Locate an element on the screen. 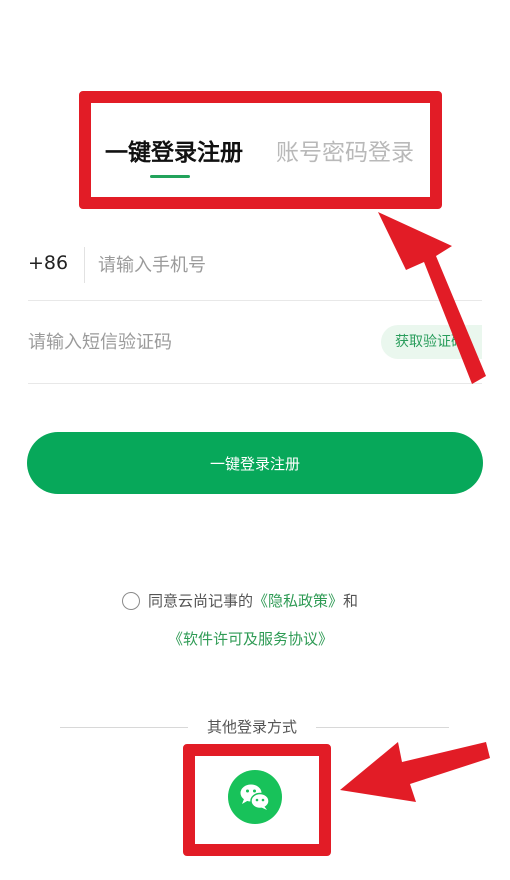 This screenshot has height=880, width=510. privacy-policy-link: 《隐私政策》 is located at coordinates (298, 601).